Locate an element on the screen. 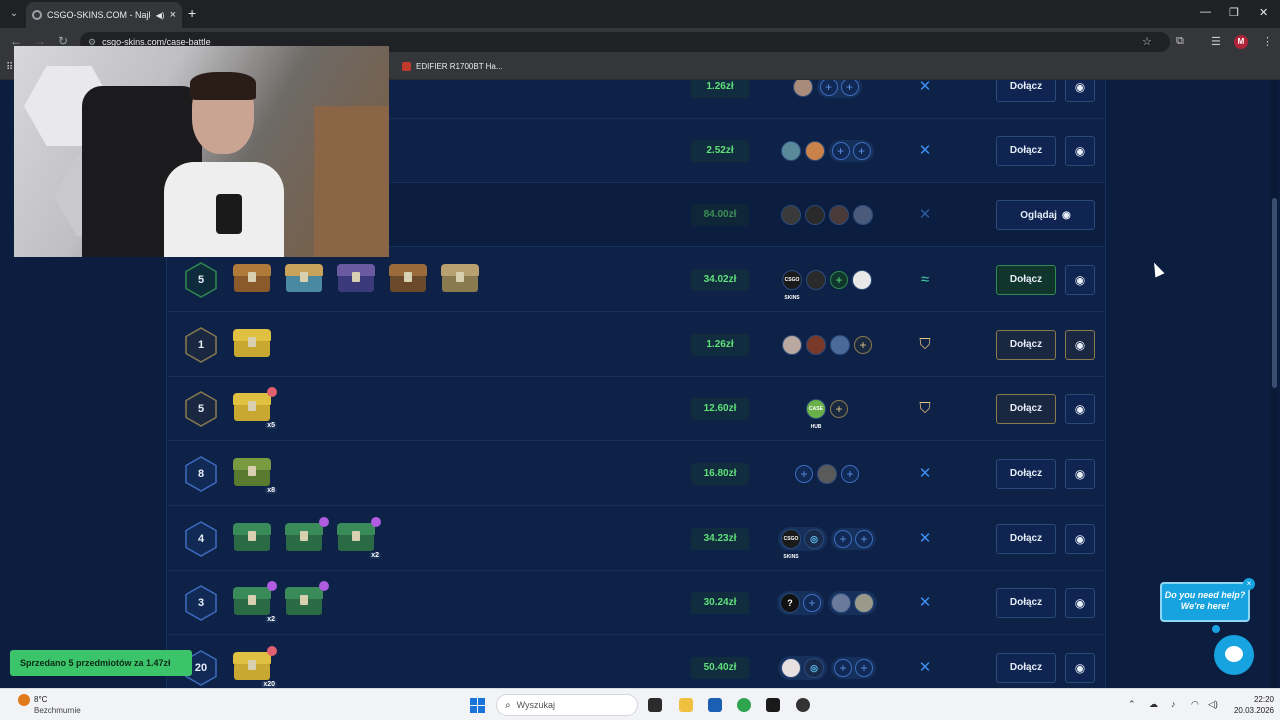  extensions-icon: ⧉ is located at coordinates (1180, 41).